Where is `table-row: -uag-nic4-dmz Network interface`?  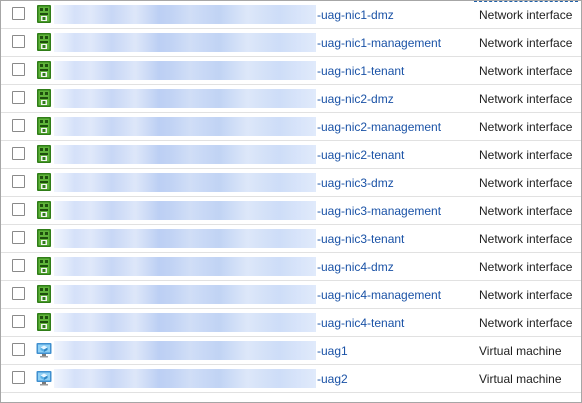 table-row: -uag-nic4-dmz Network interface is located at coordinates (291, 267).